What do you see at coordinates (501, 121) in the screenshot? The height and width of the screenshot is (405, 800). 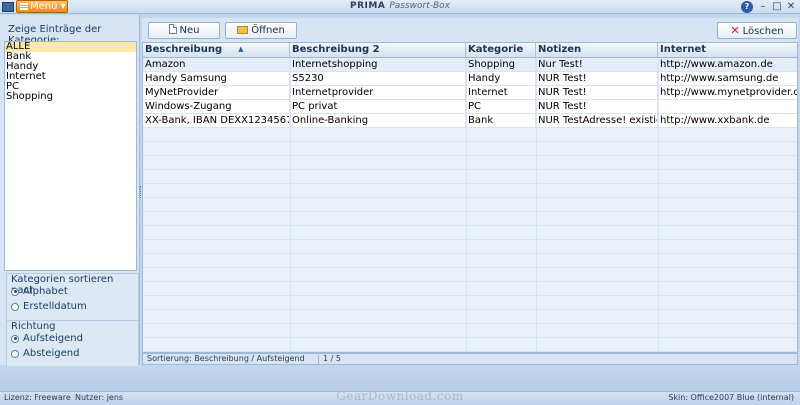 I see `cell-kategorie: Bank` at bounding box center [501, 121].